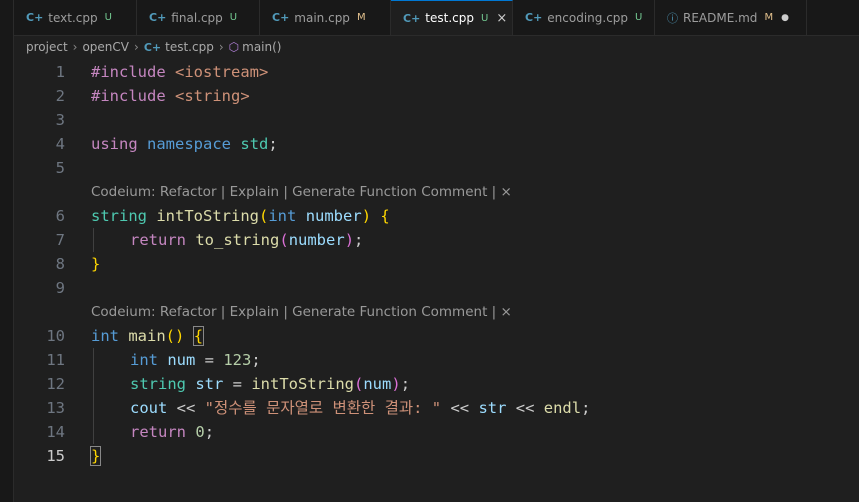 The image size is (859, 502). Describe the element at coordinates (240, 216) in the screenshot. I see `line-content: string intToString(int number) {` at that location.